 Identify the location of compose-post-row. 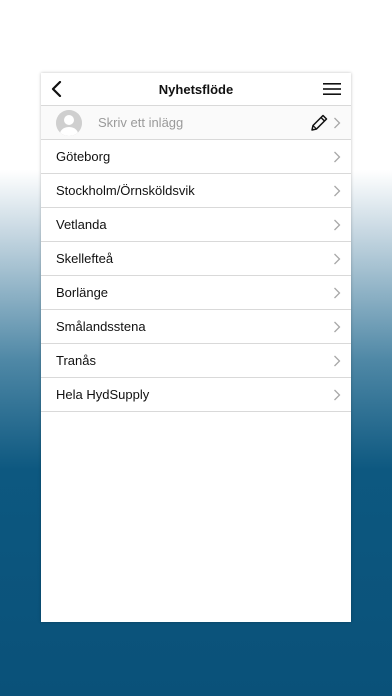
(196, 123).